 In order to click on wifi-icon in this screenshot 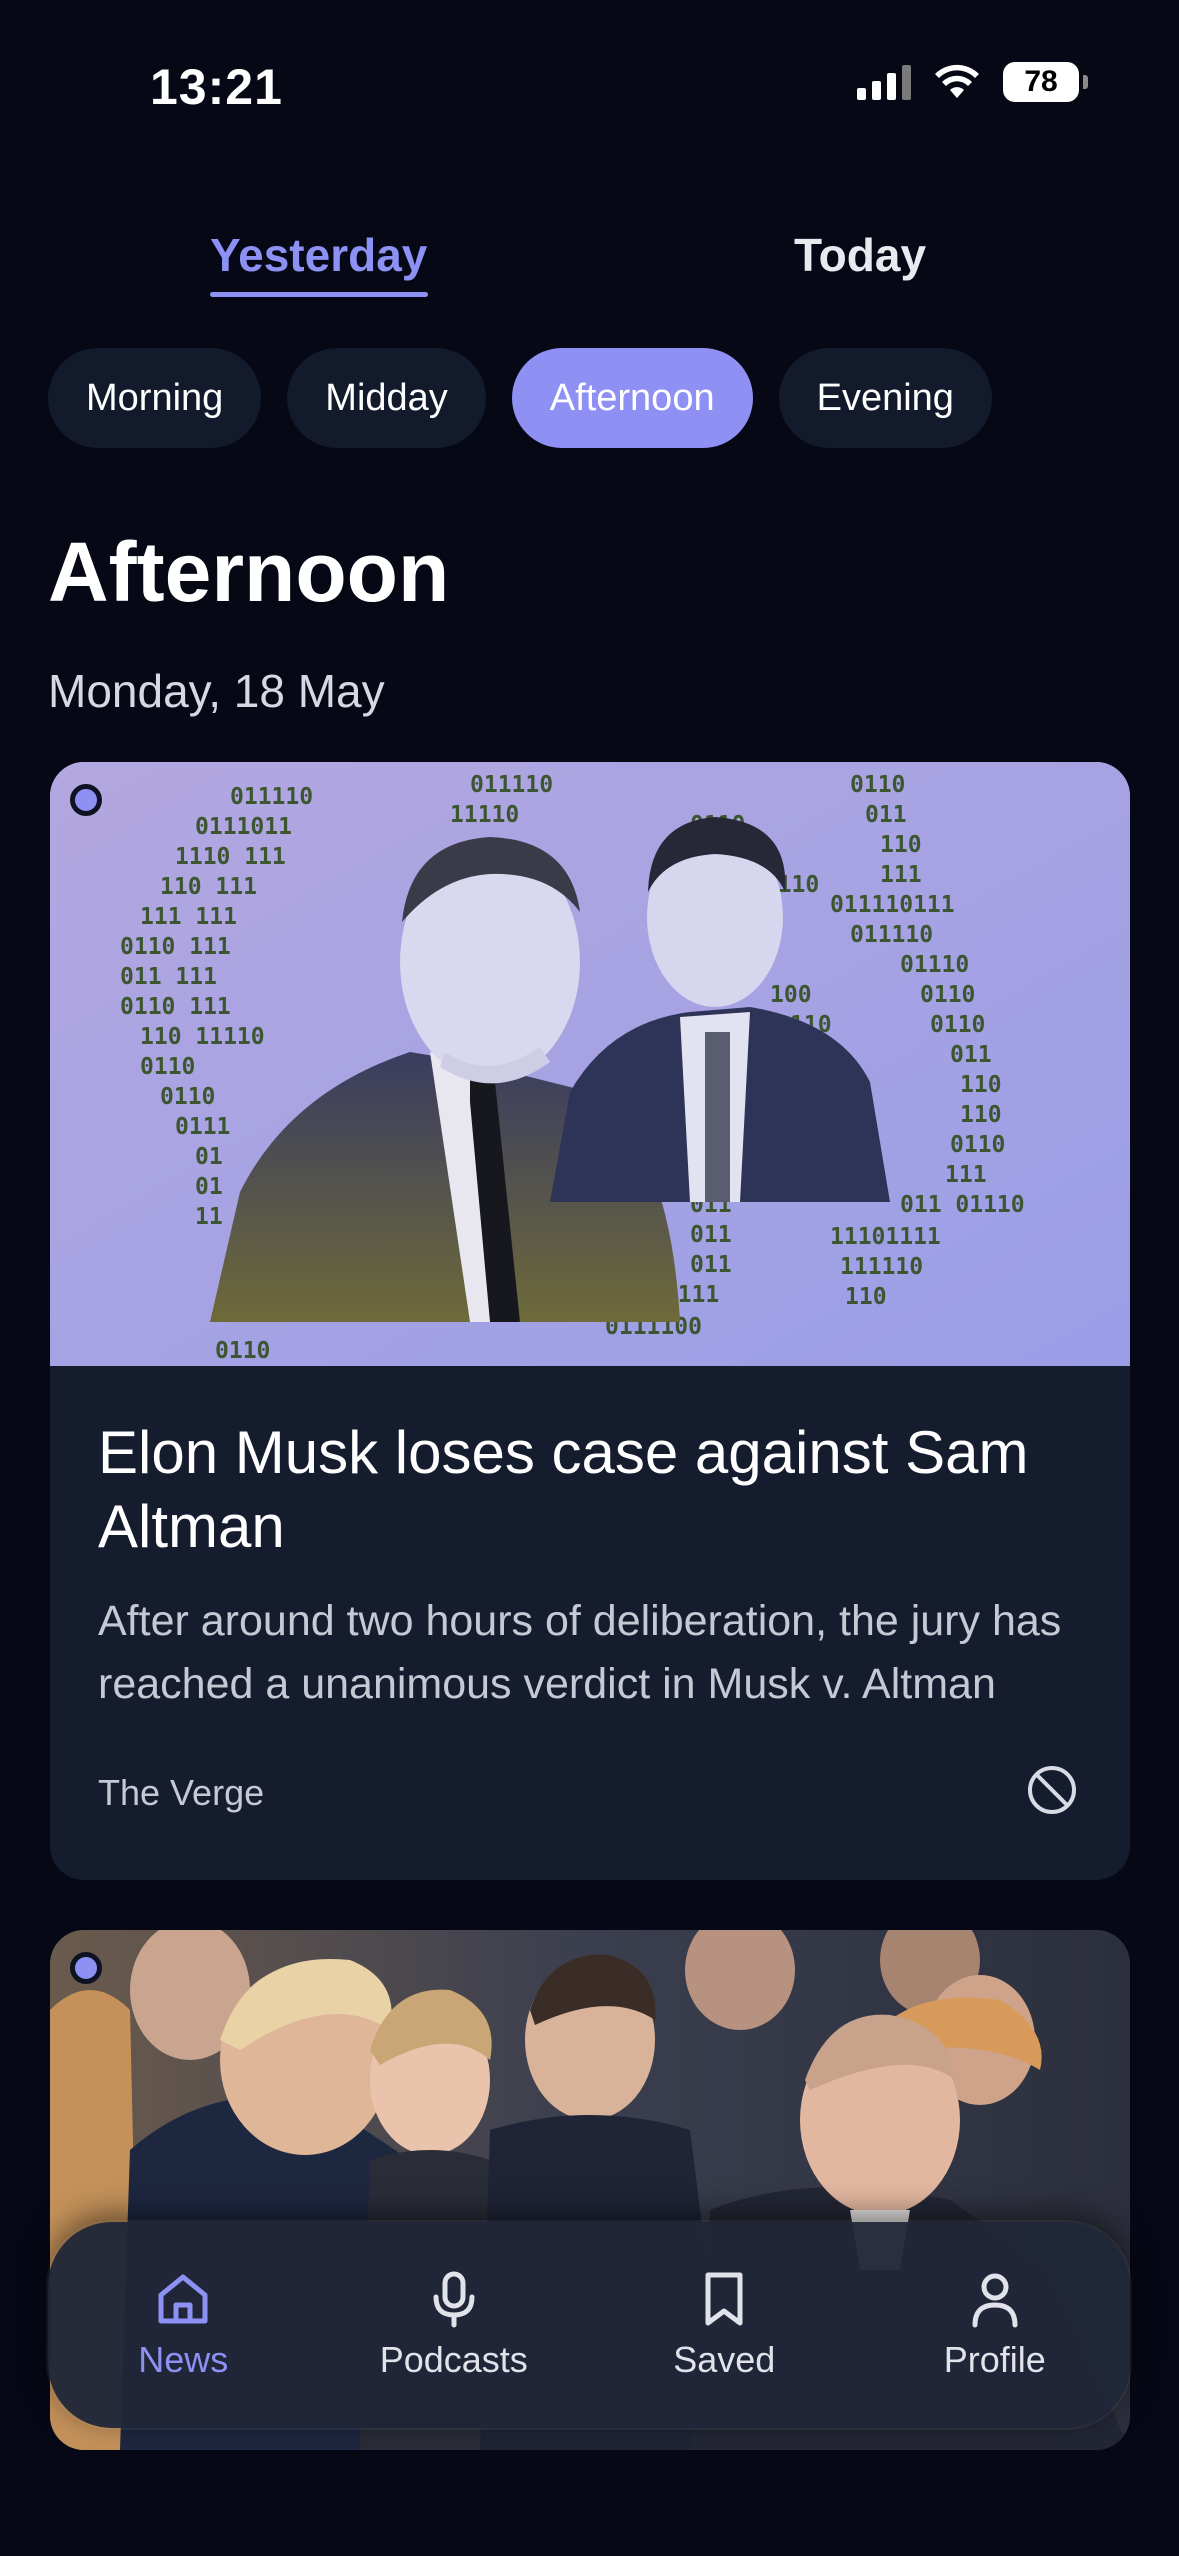, I will do `click(957, 81)`.